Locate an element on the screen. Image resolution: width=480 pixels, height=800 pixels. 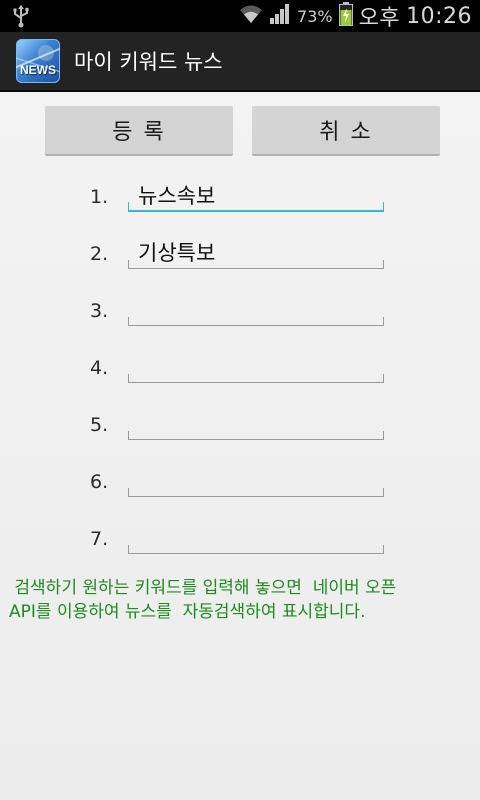
app-title: 마이 키워드 뉴스 is located at coordinates (148, 62).